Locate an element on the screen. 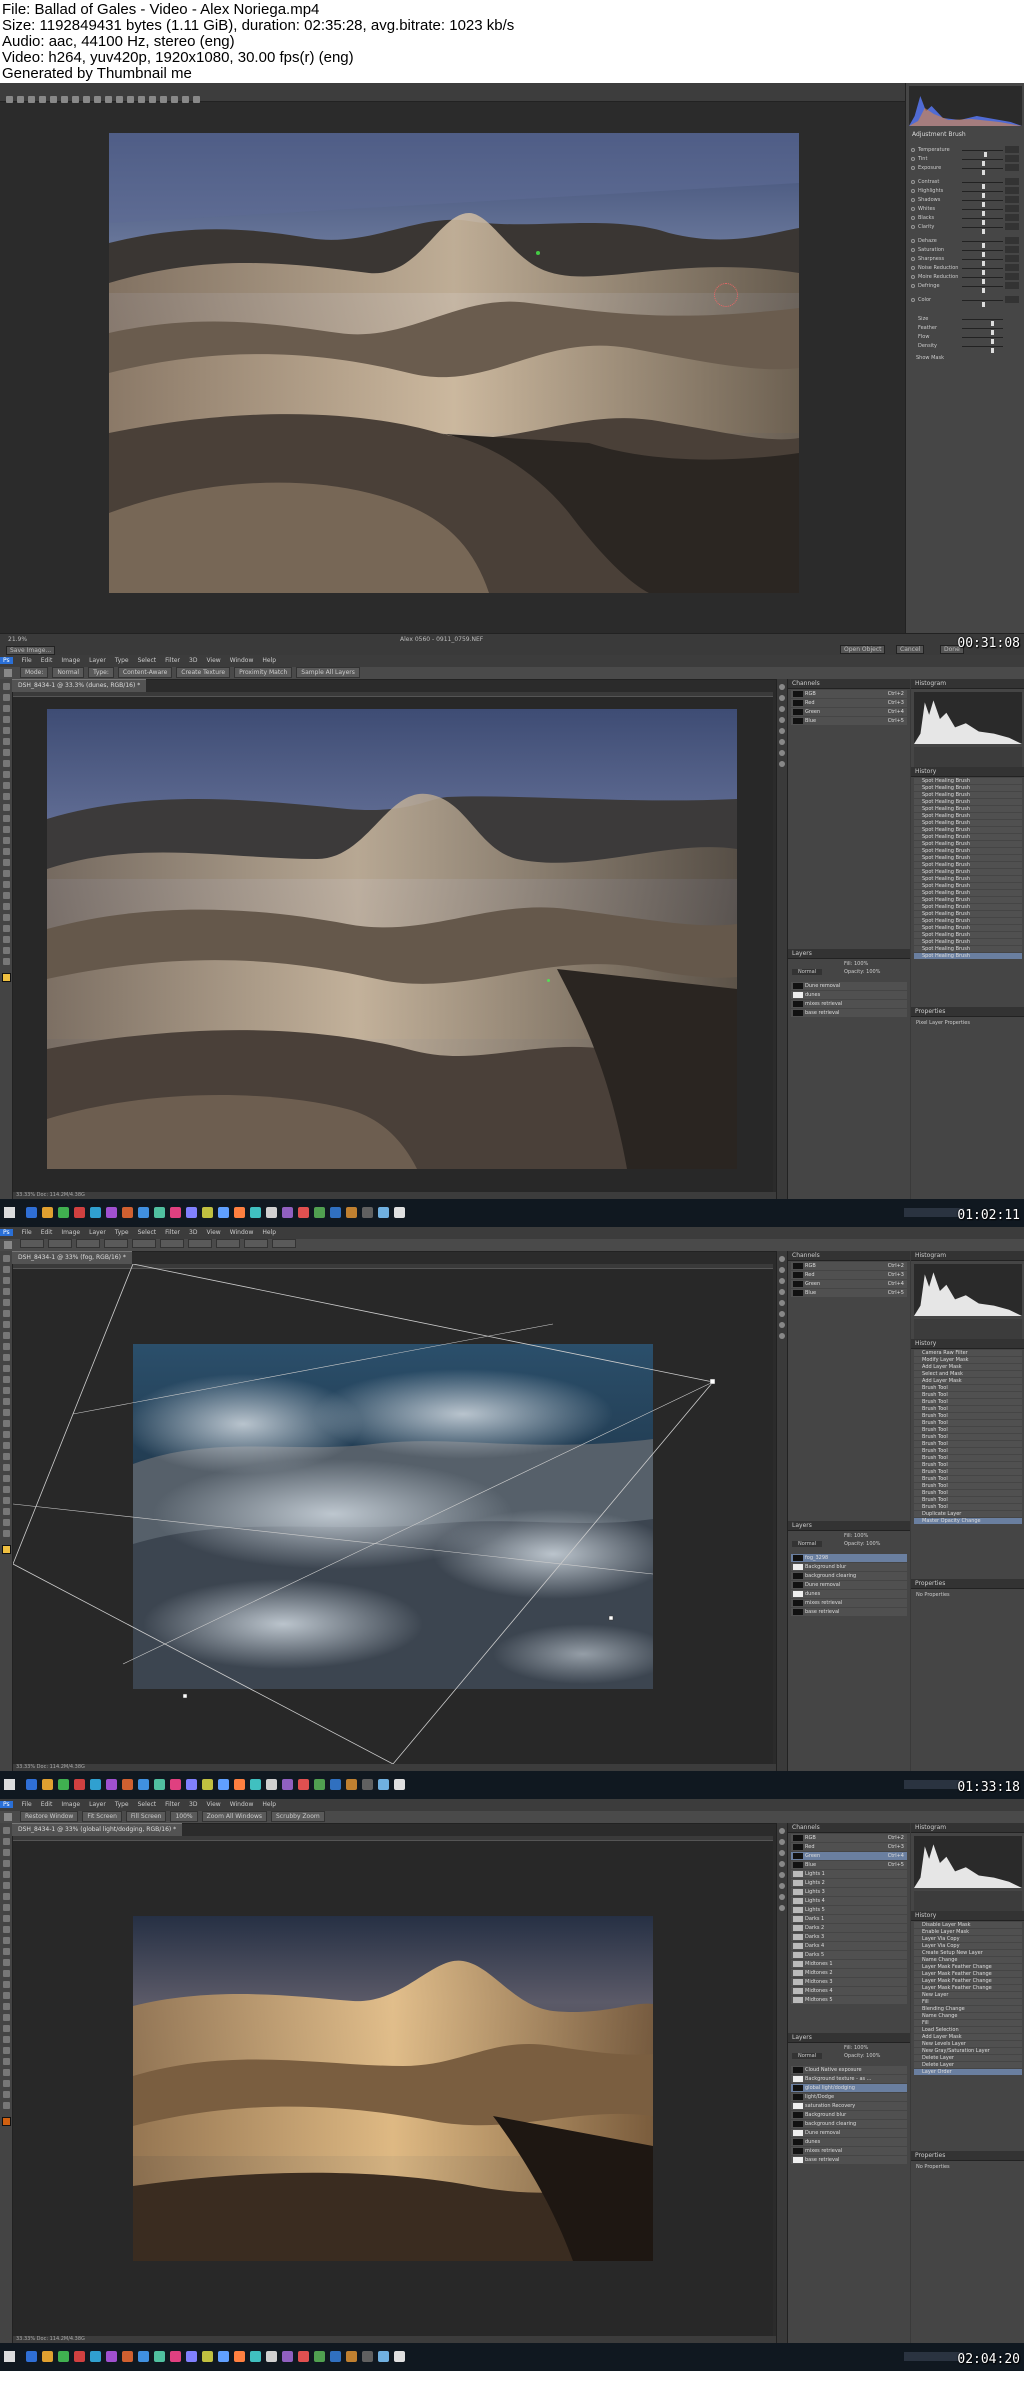 This screenshot has width=1024, height=2387. menu-window: Window is located at coordinates (242, 1804).